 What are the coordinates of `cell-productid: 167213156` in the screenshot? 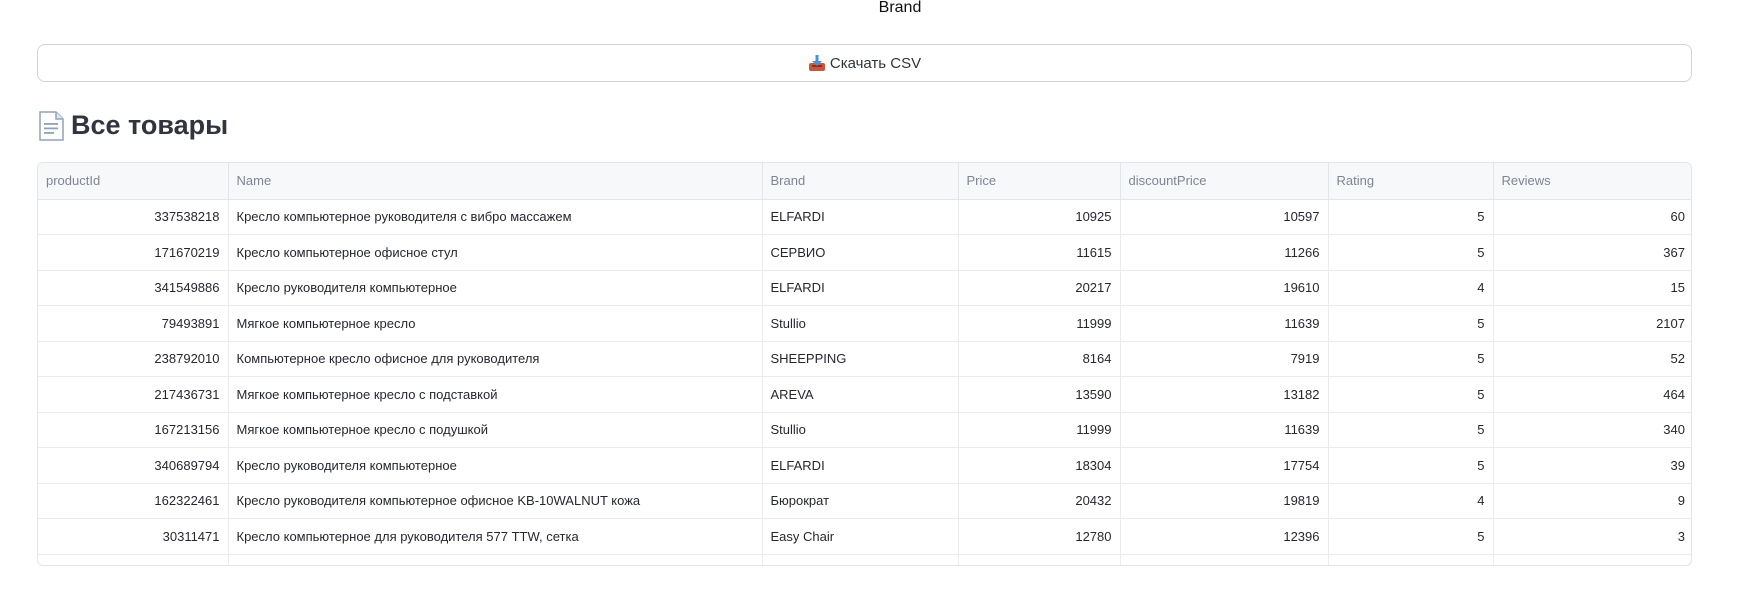 It's located at (133, 430).